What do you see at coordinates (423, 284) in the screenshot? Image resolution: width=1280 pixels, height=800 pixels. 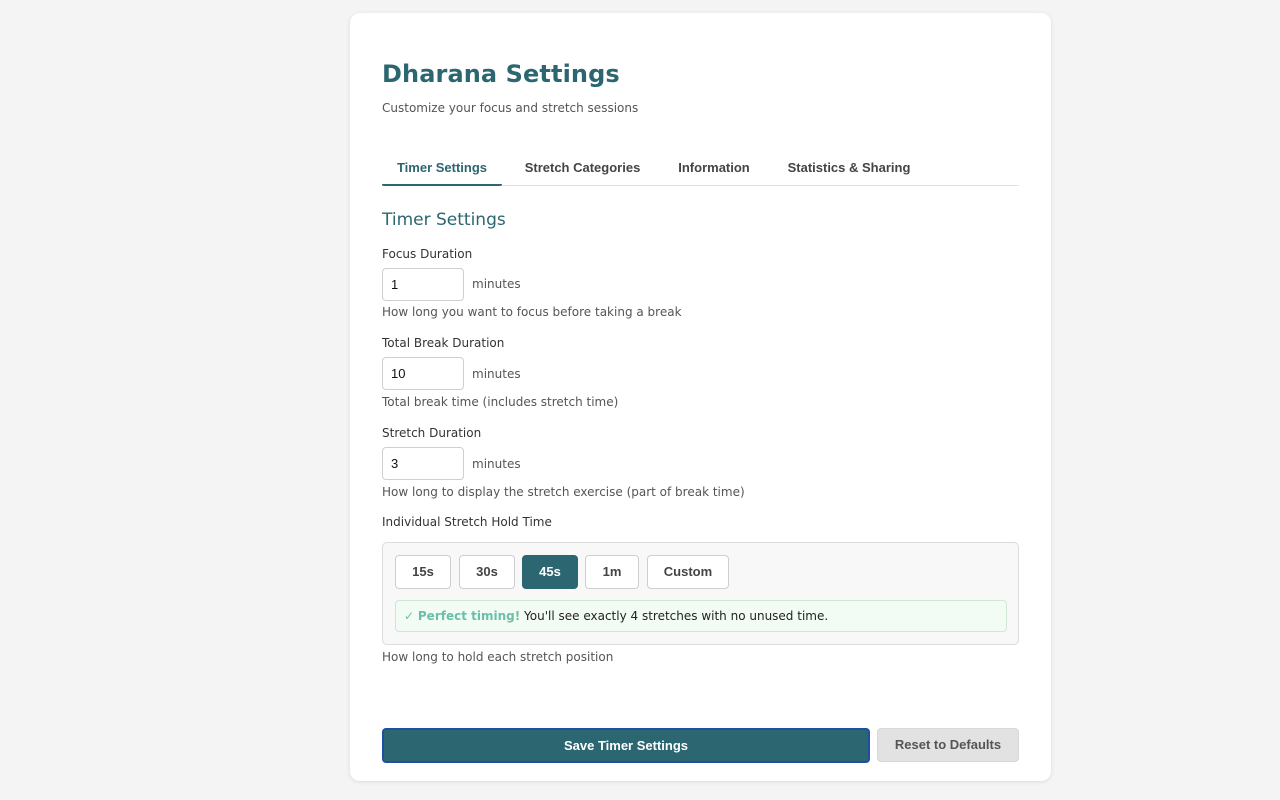 I see `focus-duration-input` at bounding box center [423, 284].